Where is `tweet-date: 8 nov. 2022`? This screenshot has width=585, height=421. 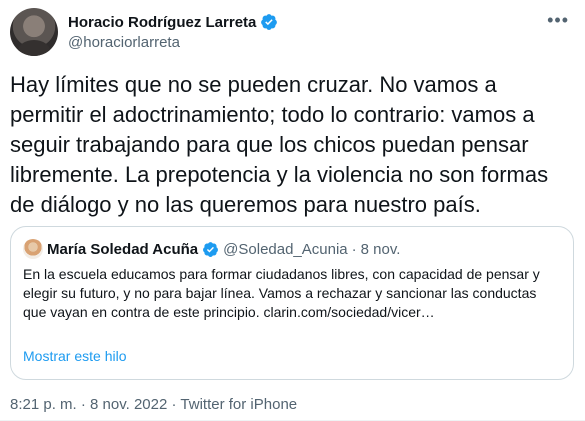
tweet-date: 8 nov. 2022 is located at coordinates (128, 404).